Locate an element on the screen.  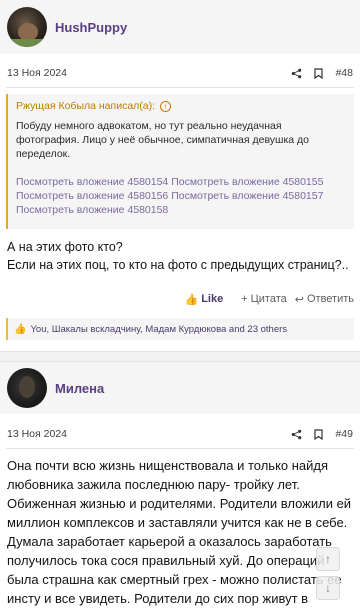
reply-label: Ответить is located at coordinates (330, 299).